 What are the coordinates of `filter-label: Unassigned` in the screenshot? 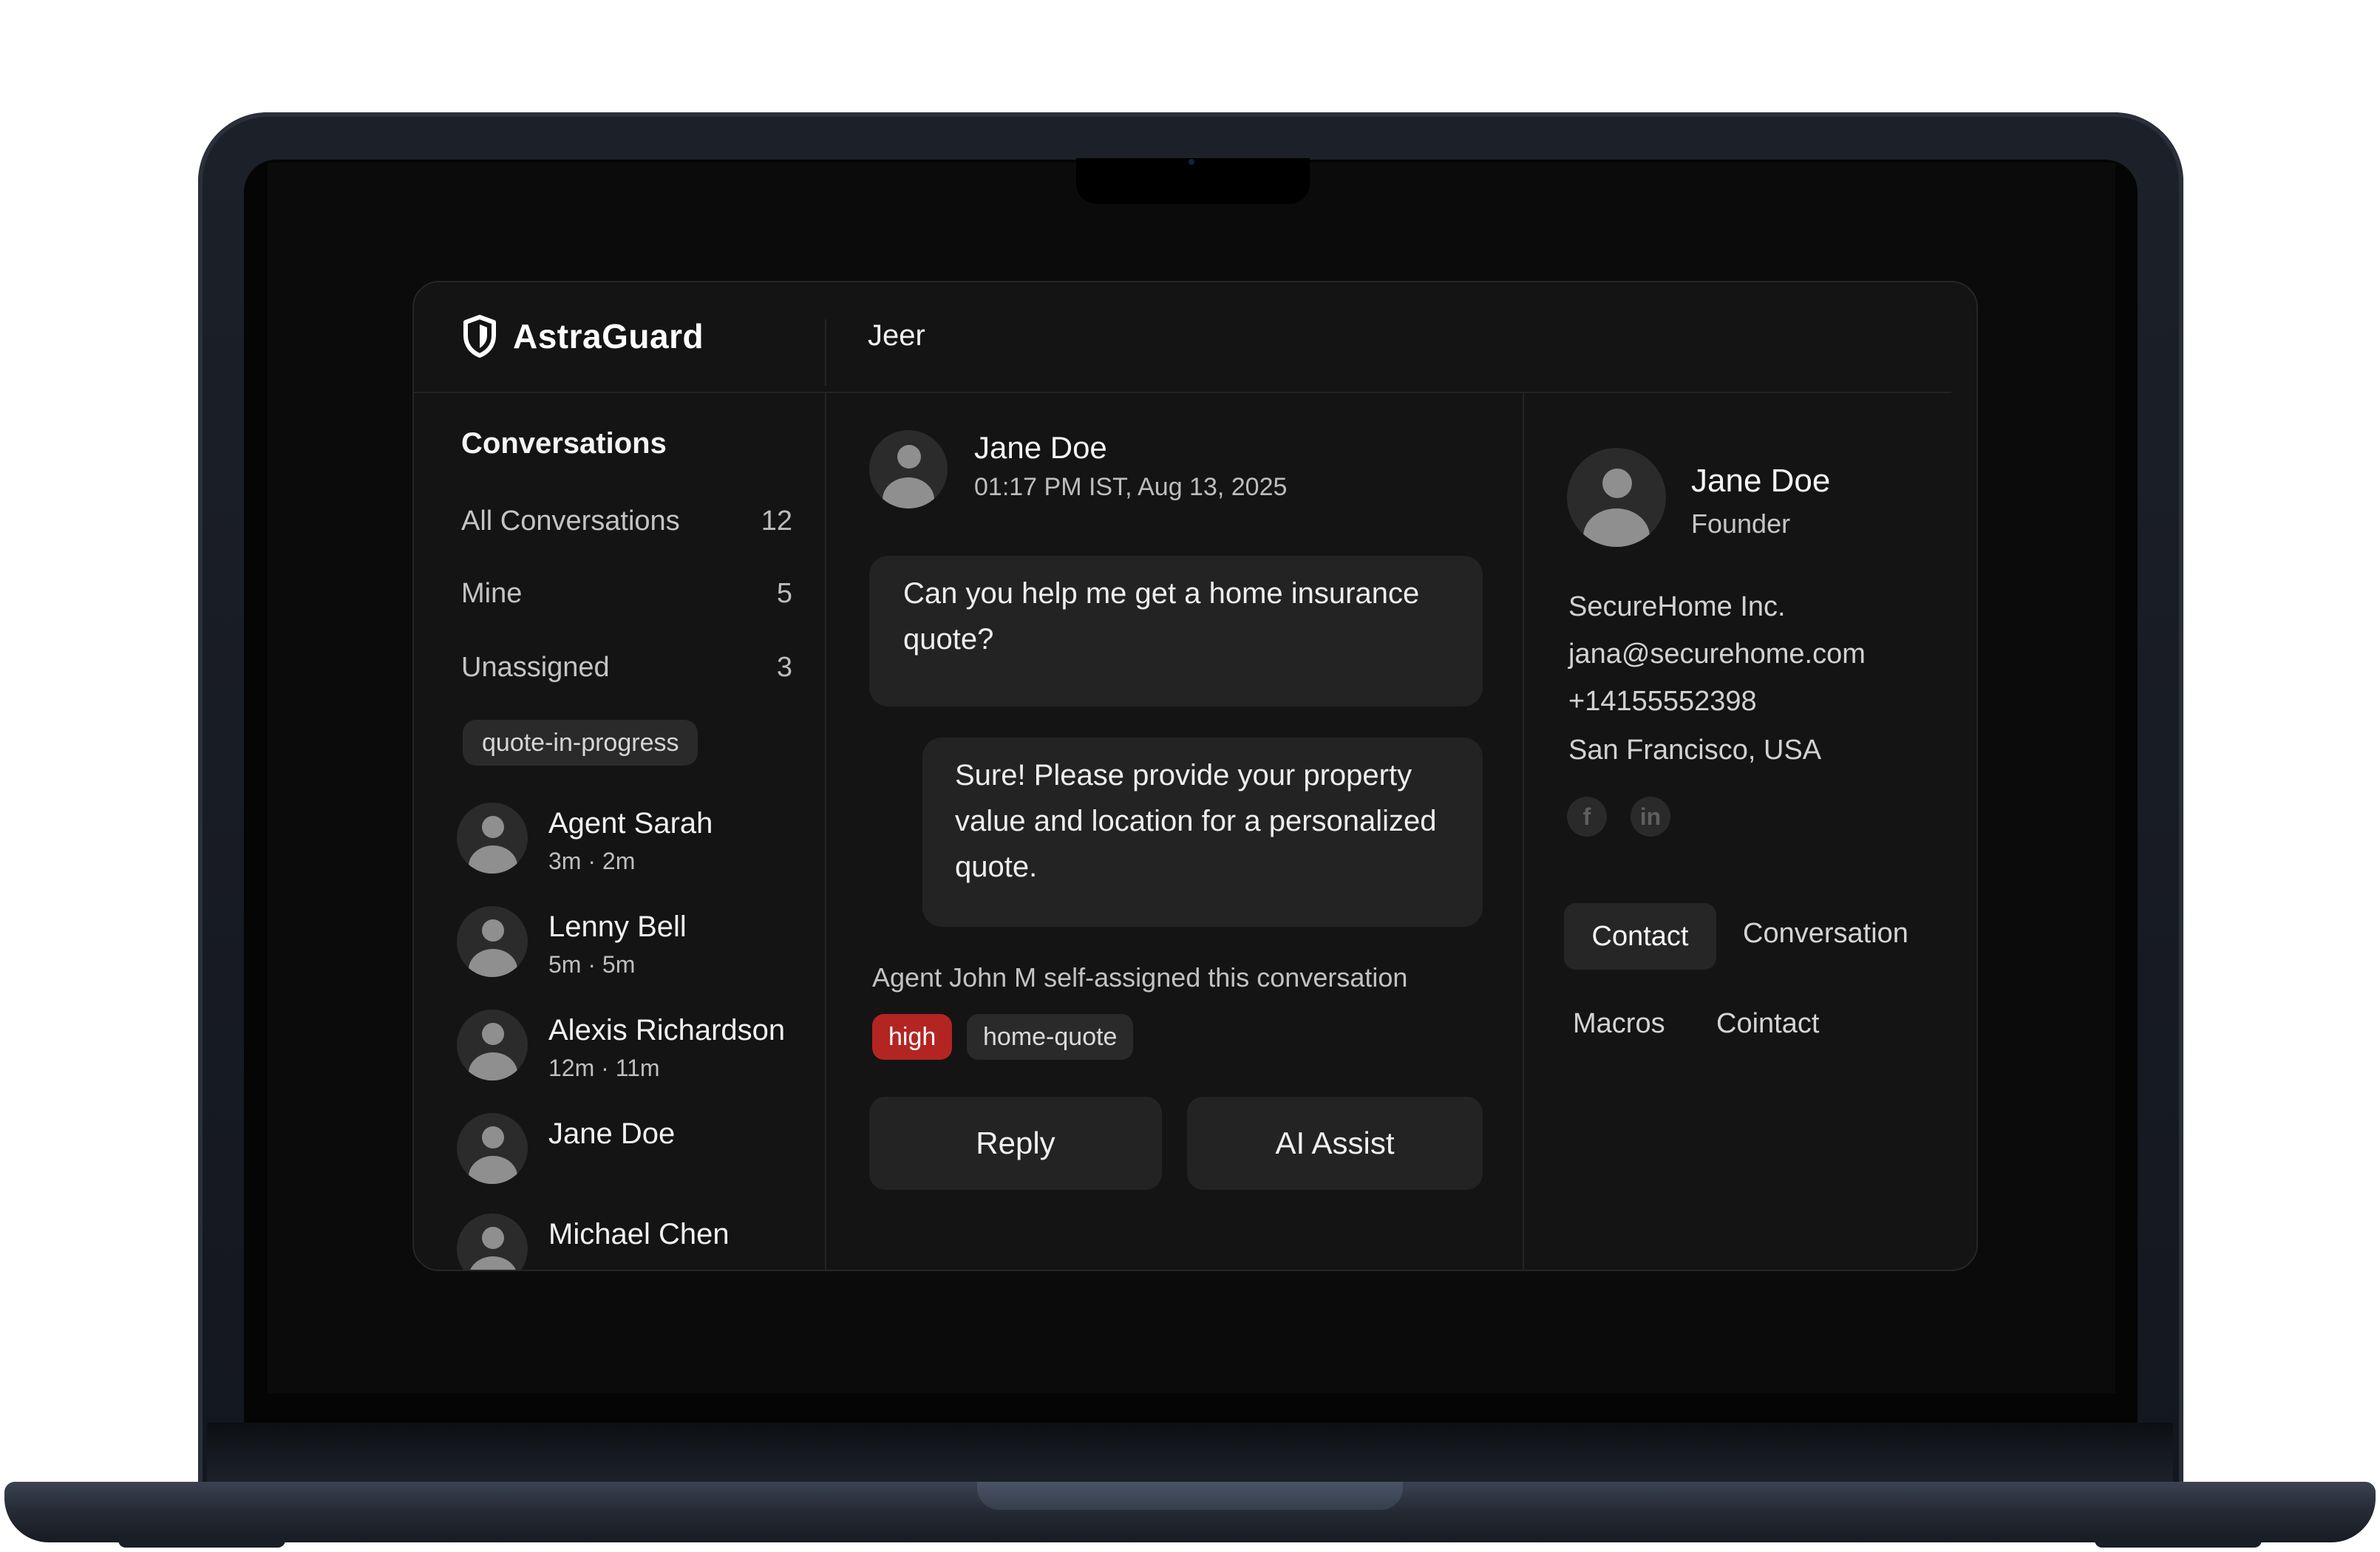 It's located at (535, 667).